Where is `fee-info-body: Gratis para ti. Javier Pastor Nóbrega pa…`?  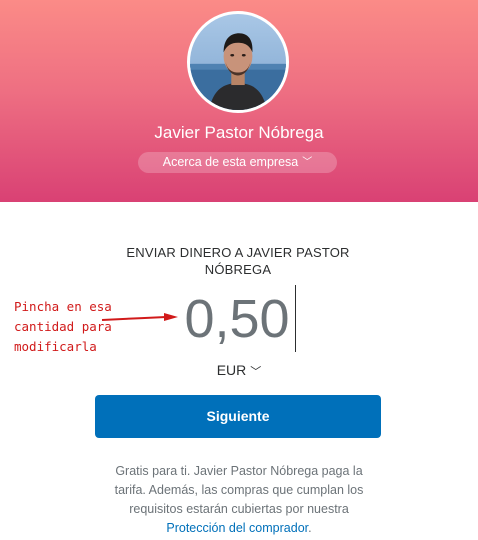 fee-info-body: Gratis para ti. Javier Pastor Nóbrega pa… is located at coordinates (239, 490).